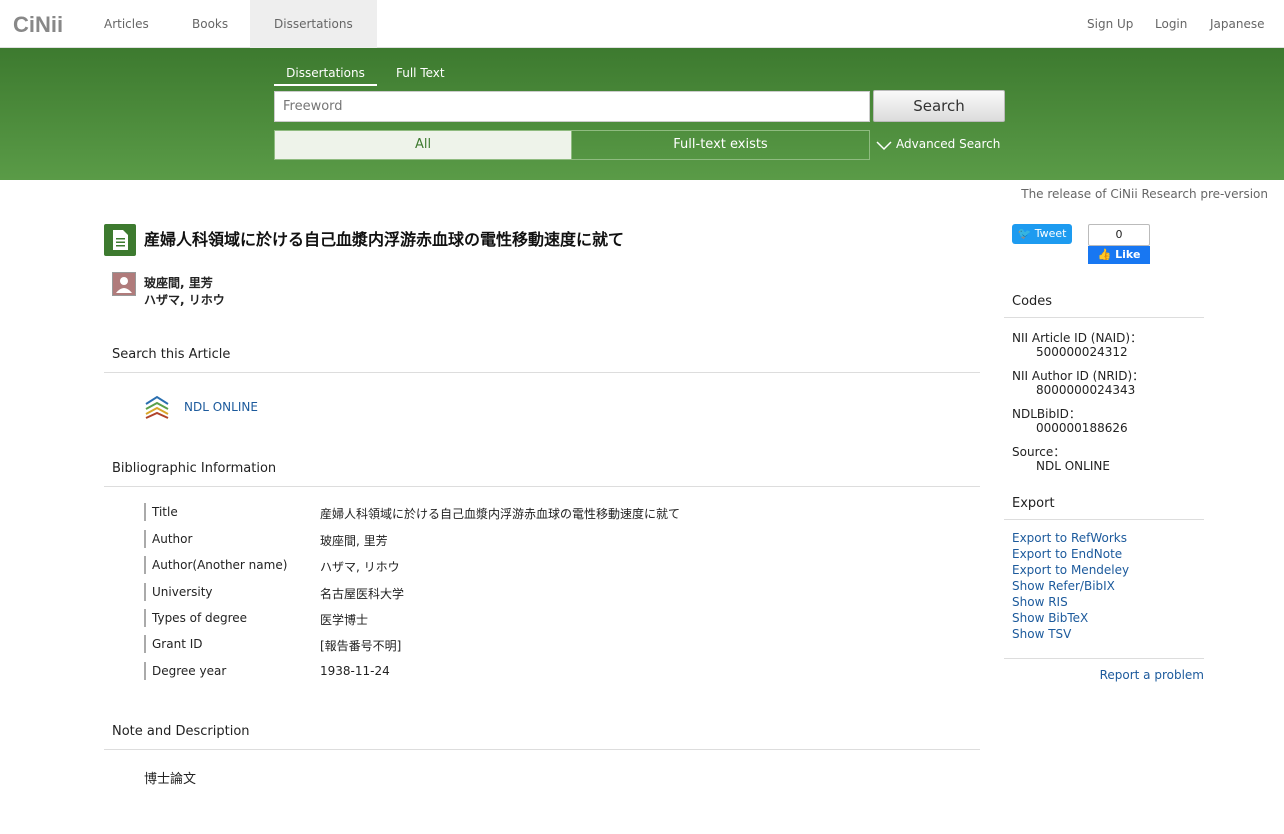 Image resolution: width=1284 pixels, height=834 pixels. I want to click on login-link: Login, so click(1171, 24).